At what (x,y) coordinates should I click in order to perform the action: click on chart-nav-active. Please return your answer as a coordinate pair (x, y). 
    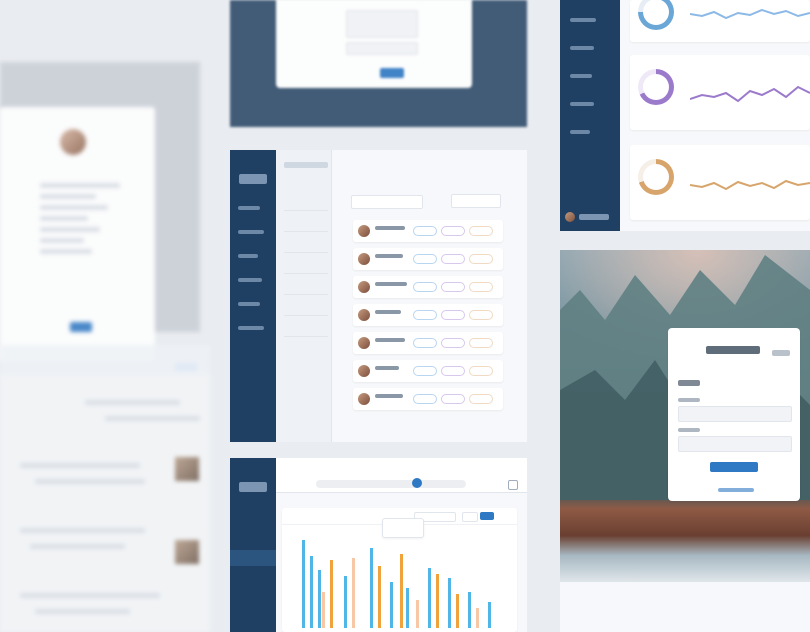
    Looking at the image, I should click on (253, 558).